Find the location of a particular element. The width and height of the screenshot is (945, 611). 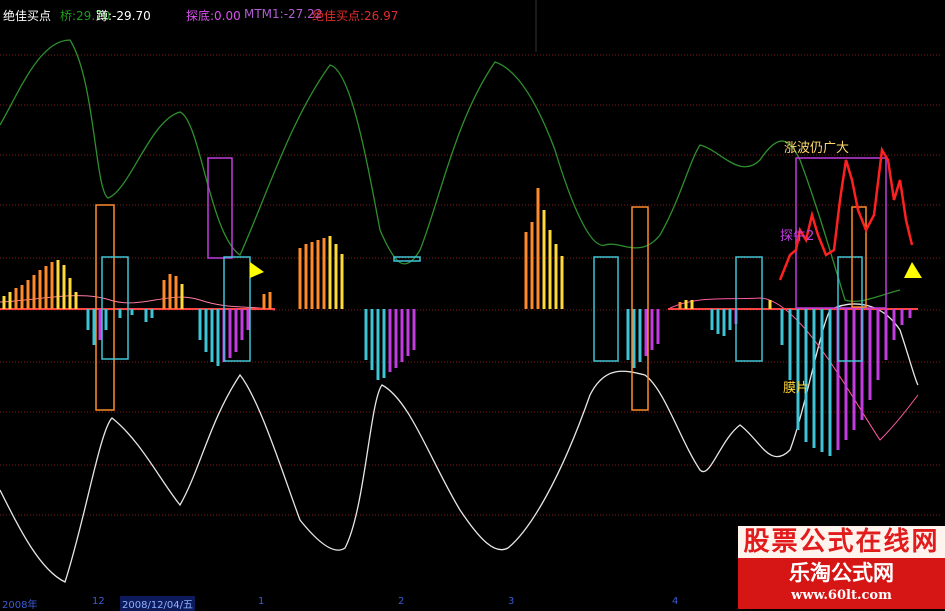

date-label: 4 is located at coordinates (675, 601).